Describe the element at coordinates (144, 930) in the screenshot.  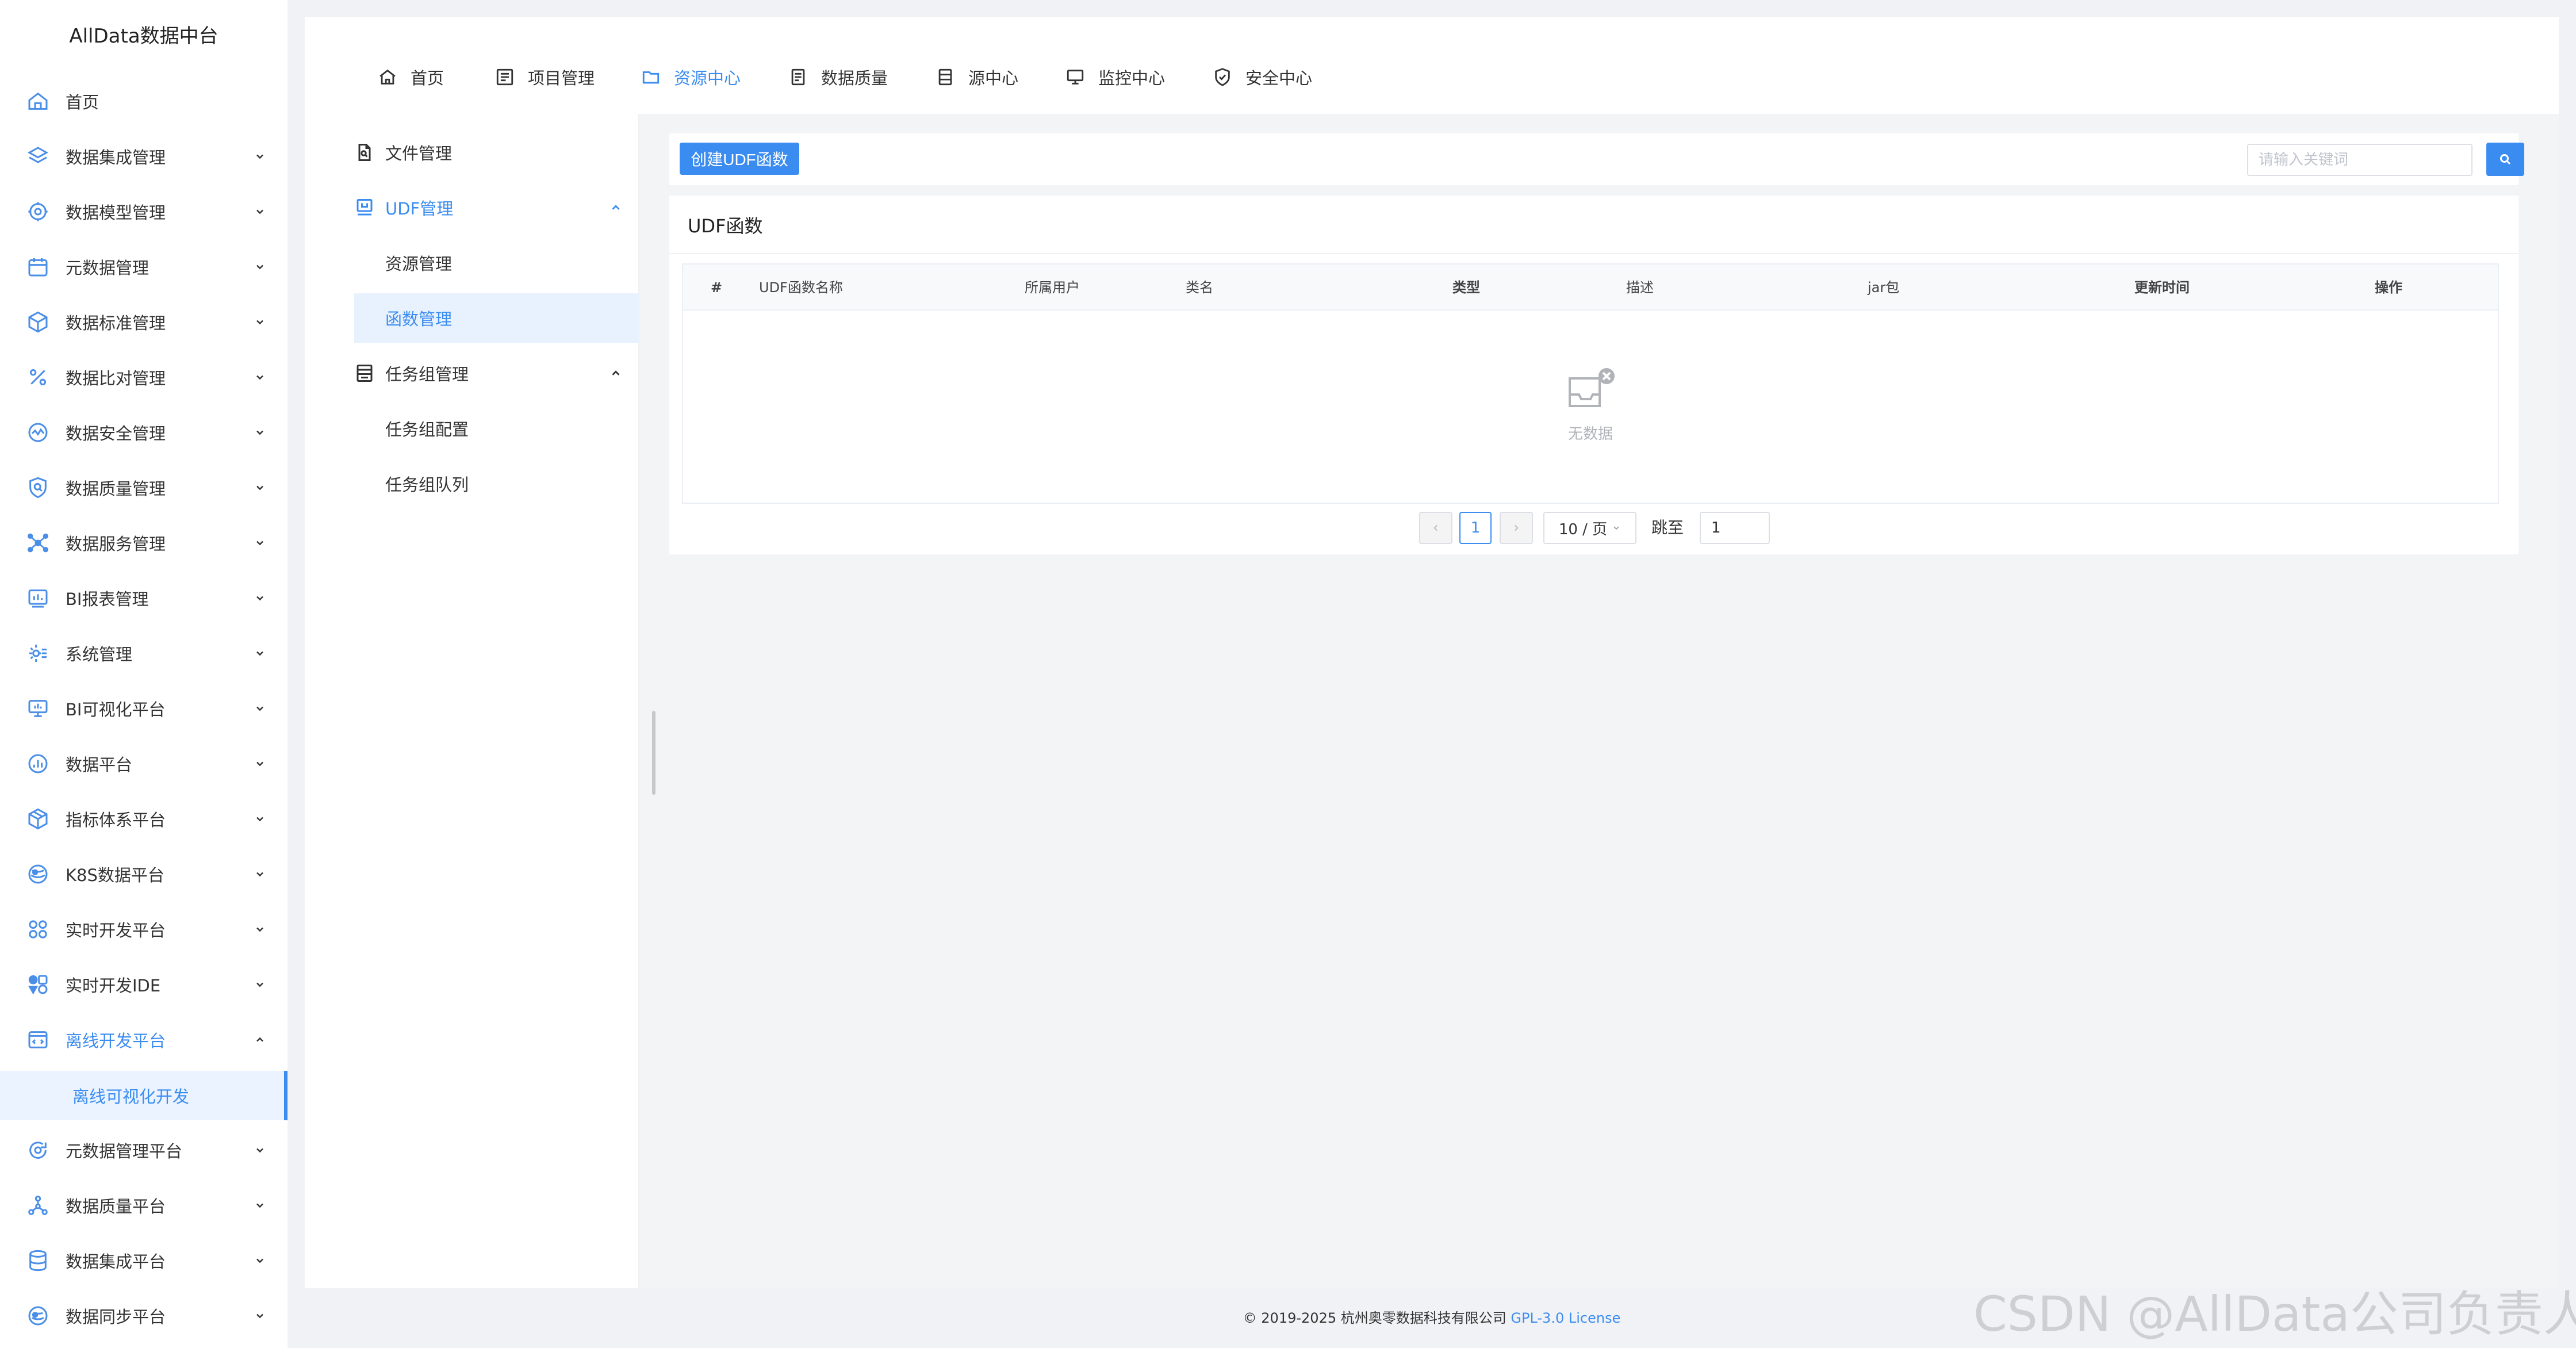
I see `sidebar-item-realtime: 实时开发平台` at that location.